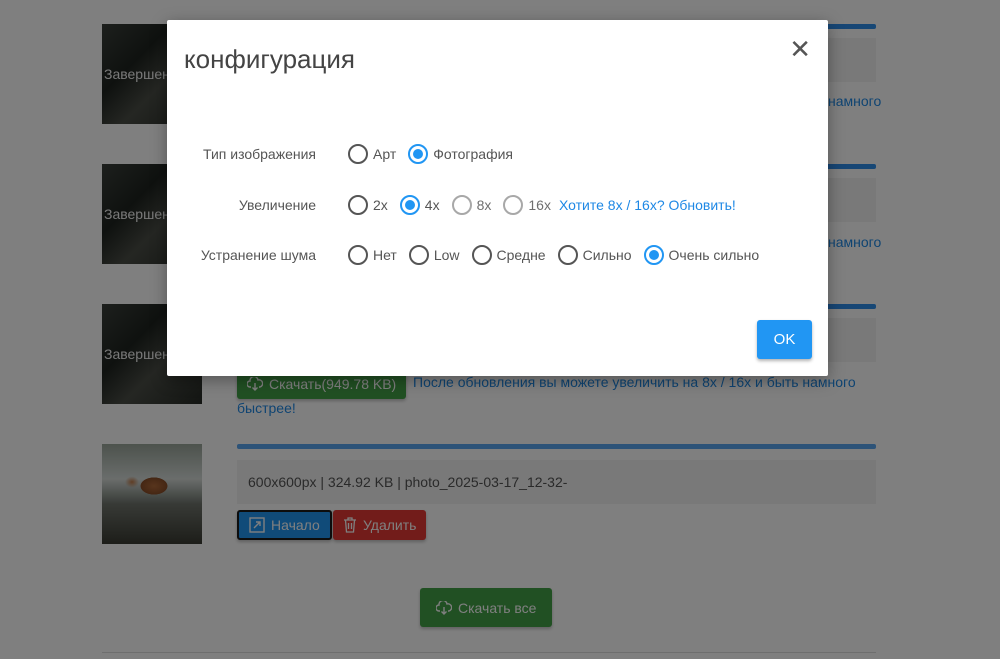 The width and height of the screenshot is (1000, 659). What do you see at coordinates (434, 255) in the screenshot?
I see `denoise-option-low: Low` at bounding box center [434, 255].